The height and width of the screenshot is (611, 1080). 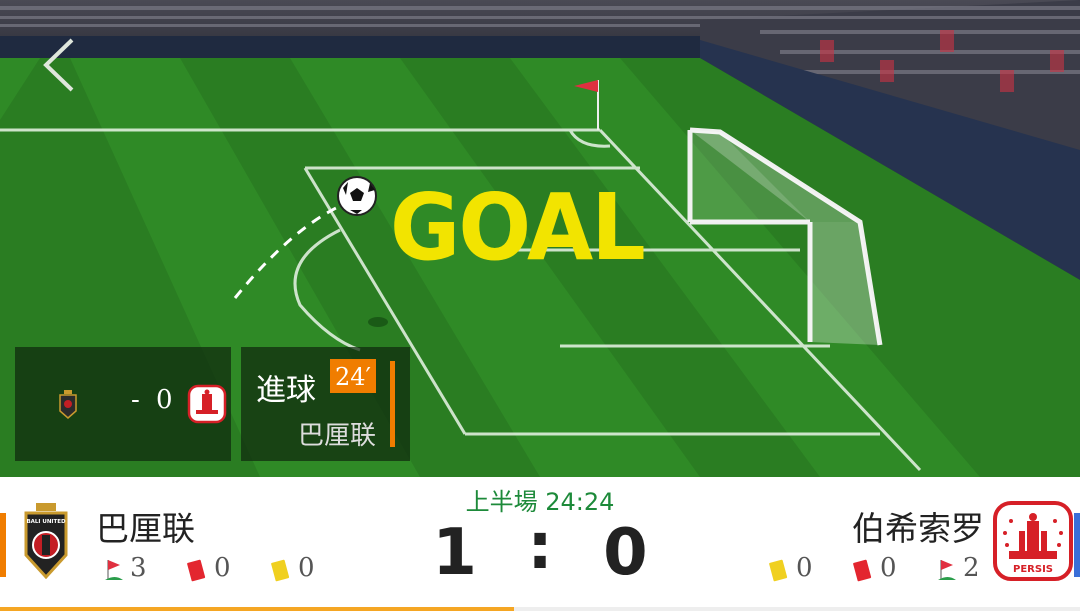 What do you see at coordinates (540, 609) in the screenshot?
I see `match-progress-track` at bounding box center [540, 609].